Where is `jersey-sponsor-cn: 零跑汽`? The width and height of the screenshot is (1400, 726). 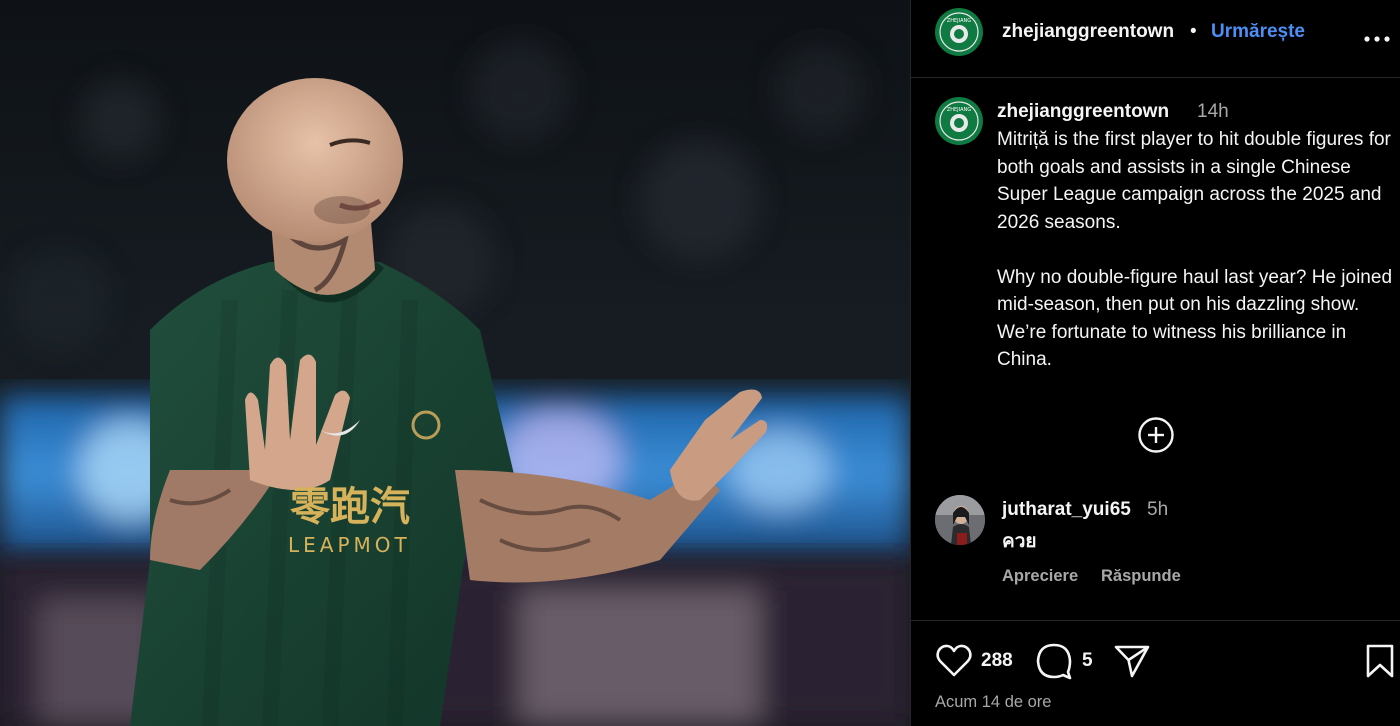
jersey-sponsor-cn: 零跑汽 is located at coordinates (350, 507).